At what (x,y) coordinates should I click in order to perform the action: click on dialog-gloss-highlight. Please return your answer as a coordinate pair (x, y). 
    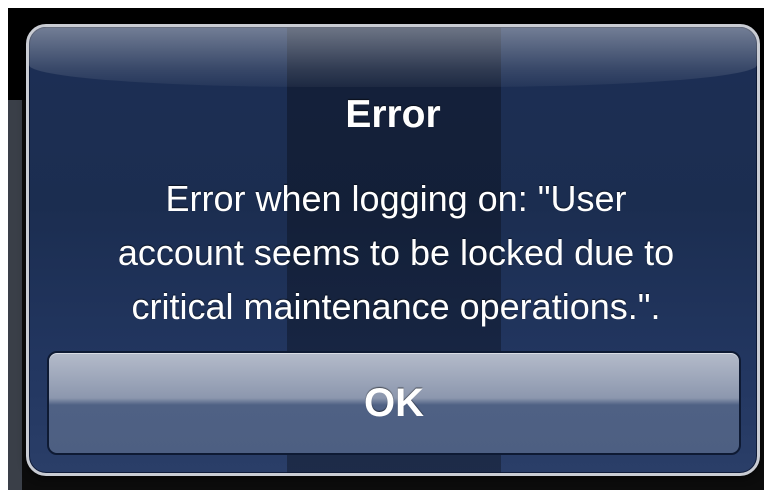
    Looking at the image, I should click on (393, 57).